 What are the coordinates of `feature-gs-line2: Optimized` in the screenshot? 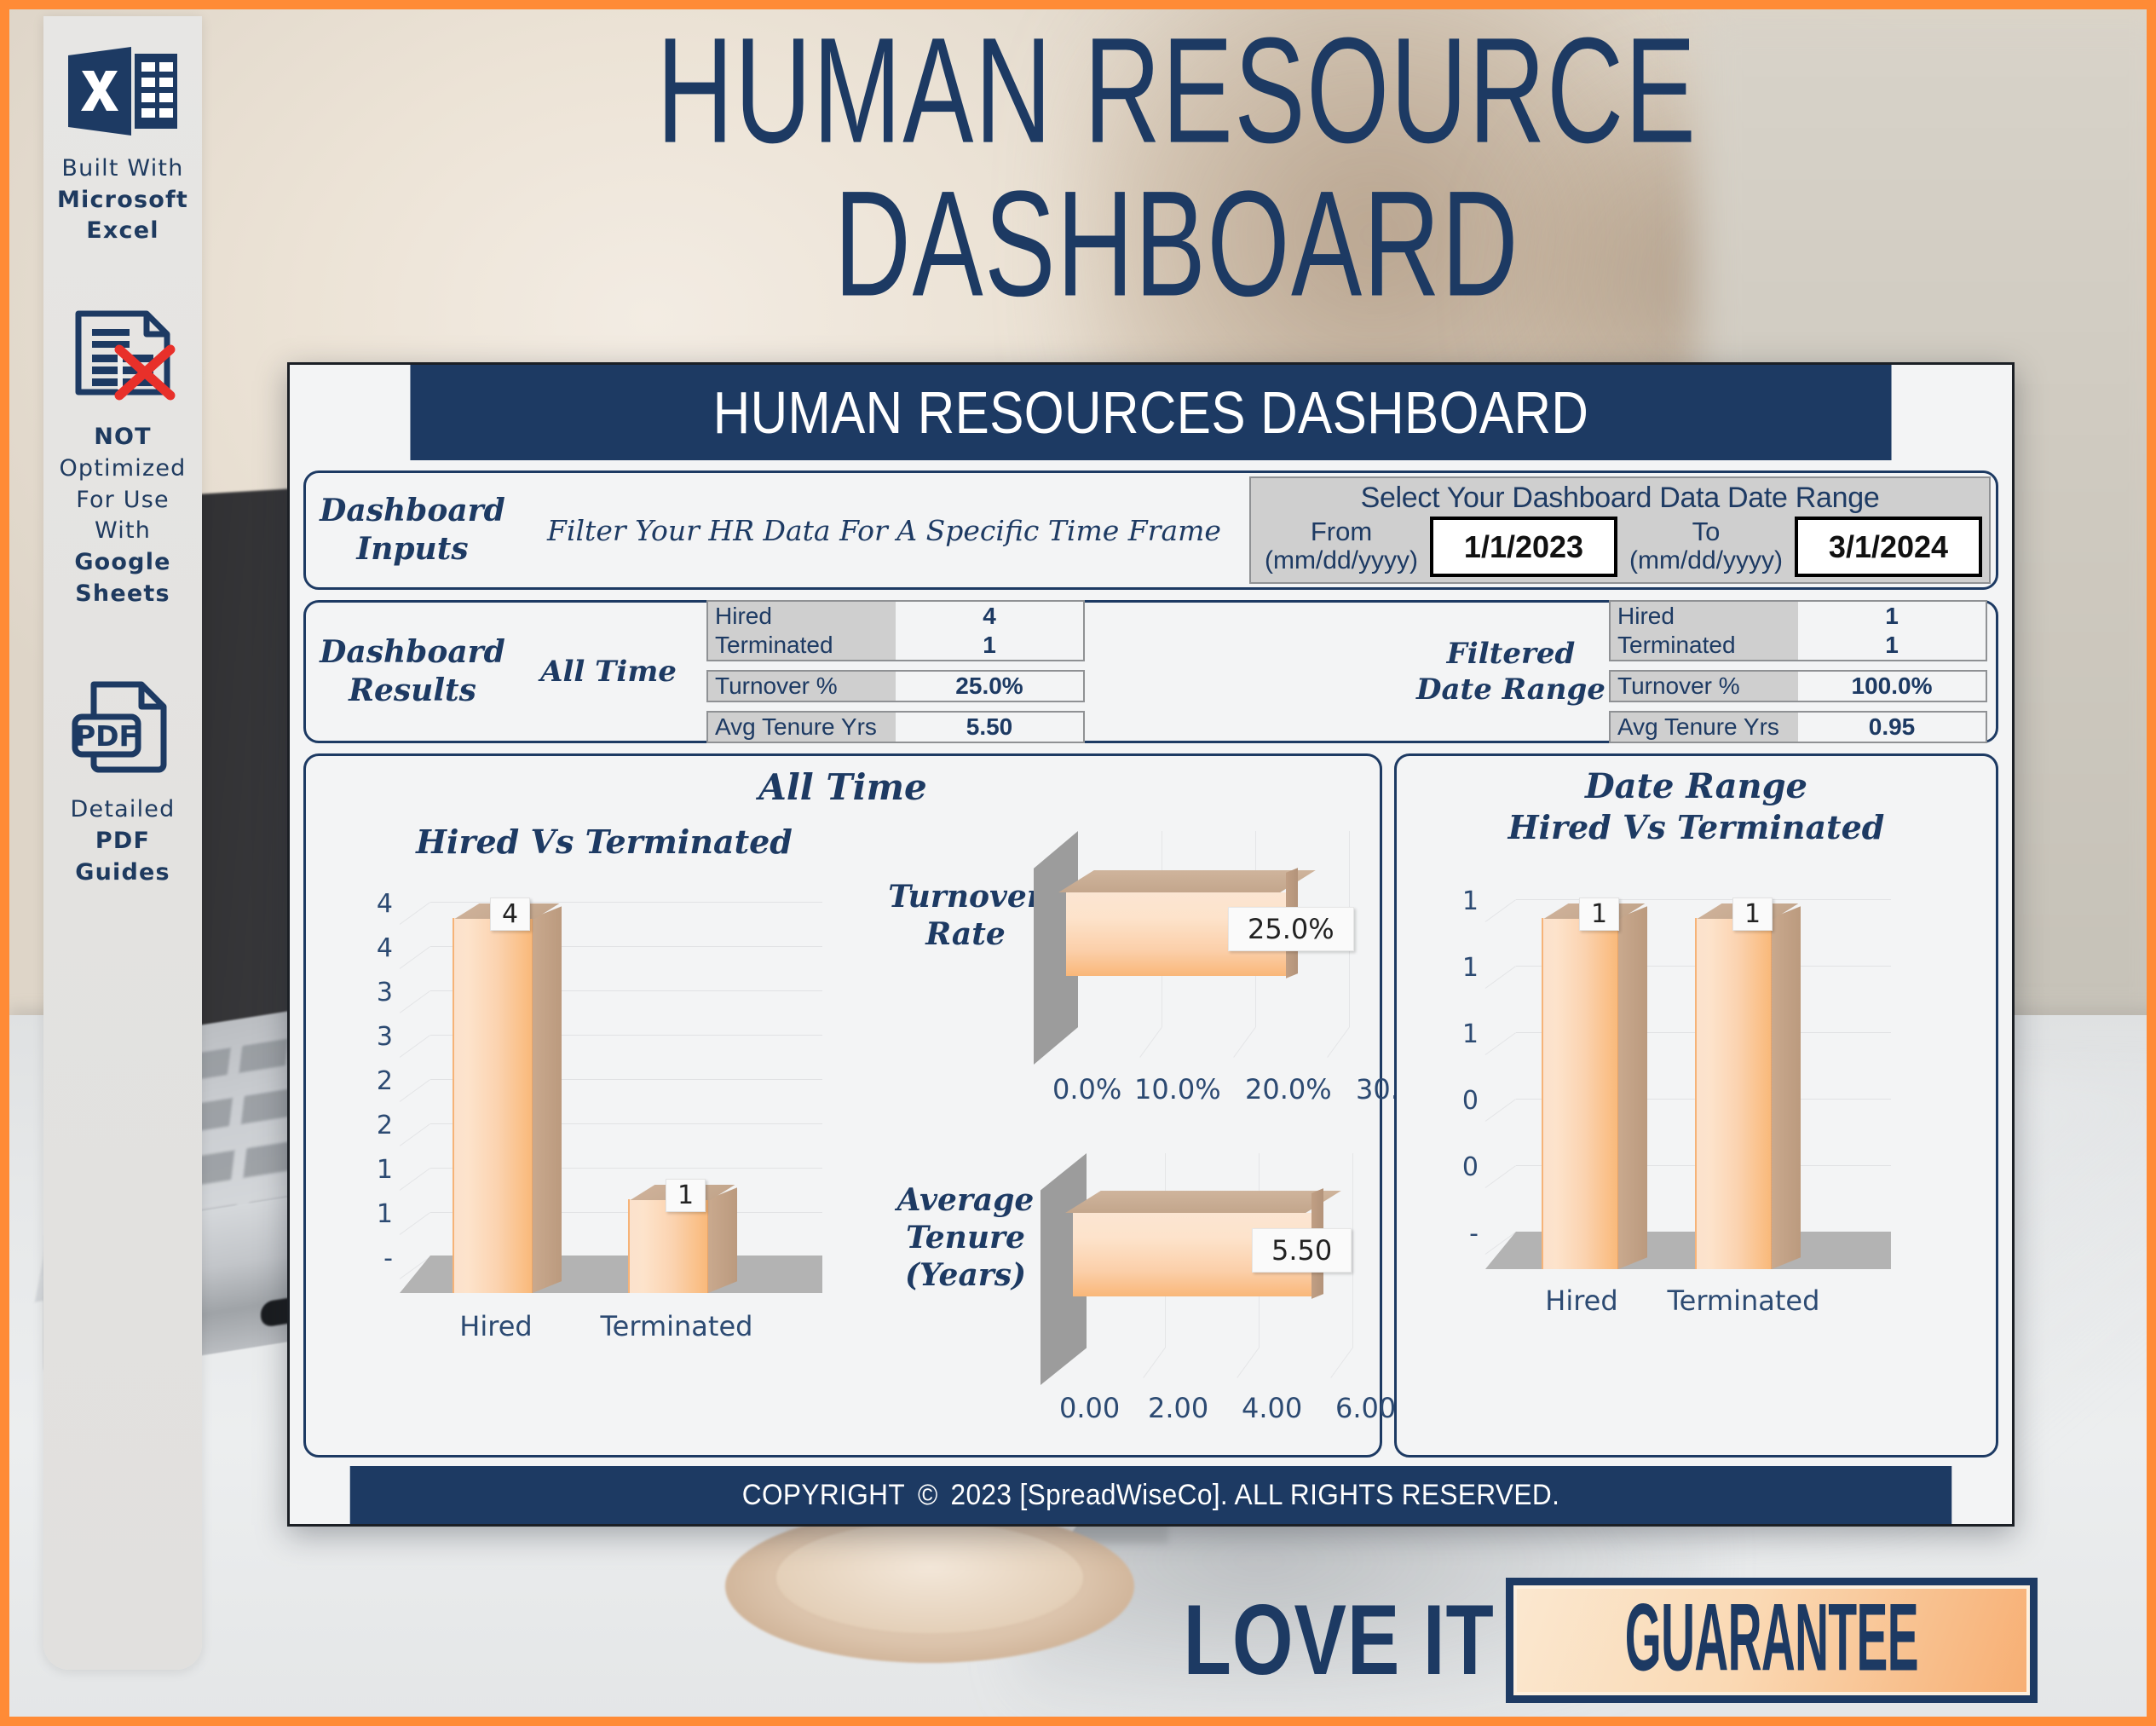 It's located at (123, 468).